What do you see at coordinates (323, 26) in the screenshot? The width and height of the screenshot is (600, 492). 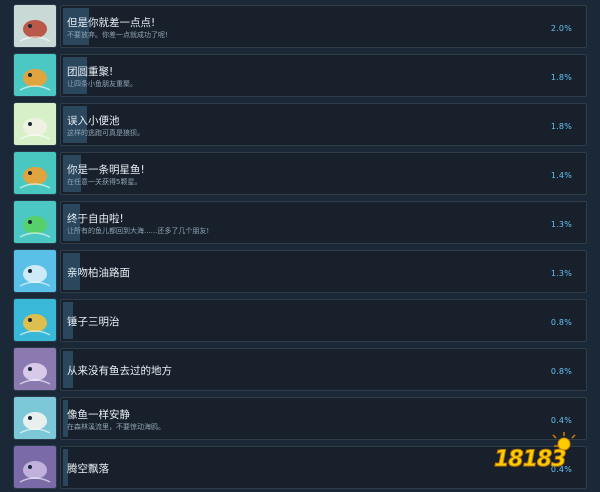 I see `achievement-card: 但是你就差一点点! 不要放弃。你差一点就成功了呢! 2.0%` at bounding box center [323, 26].